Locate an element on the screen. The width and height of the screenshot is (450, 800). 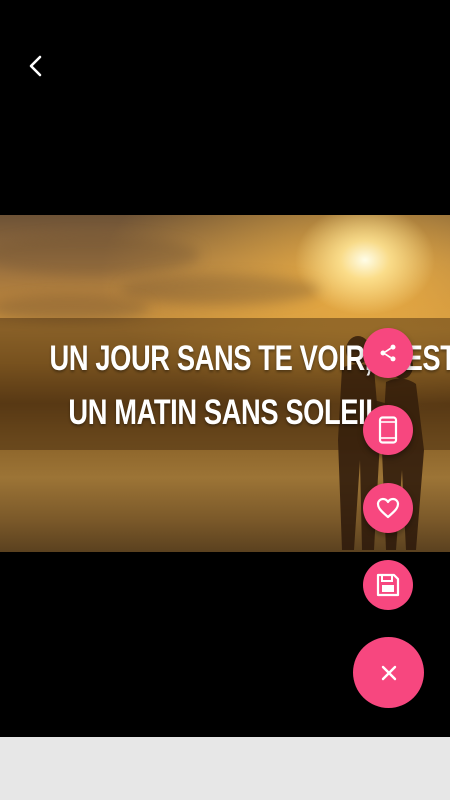
save-button is located at coordinates (388, 585).